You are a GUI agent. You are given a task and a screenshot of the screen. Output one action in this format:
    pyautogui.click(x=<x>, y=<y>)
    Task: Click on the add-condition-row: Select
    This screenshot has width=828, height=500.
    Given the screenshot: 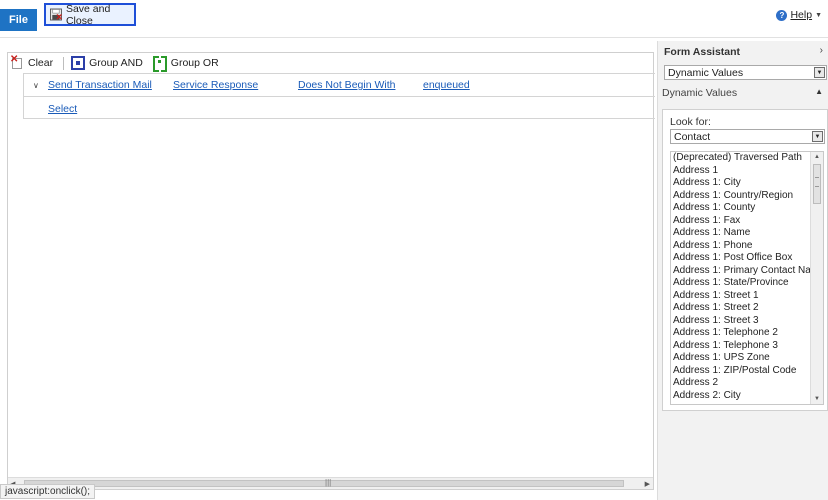 What is the action you would take?
    pyautogui.click(x=339, y=108)
    